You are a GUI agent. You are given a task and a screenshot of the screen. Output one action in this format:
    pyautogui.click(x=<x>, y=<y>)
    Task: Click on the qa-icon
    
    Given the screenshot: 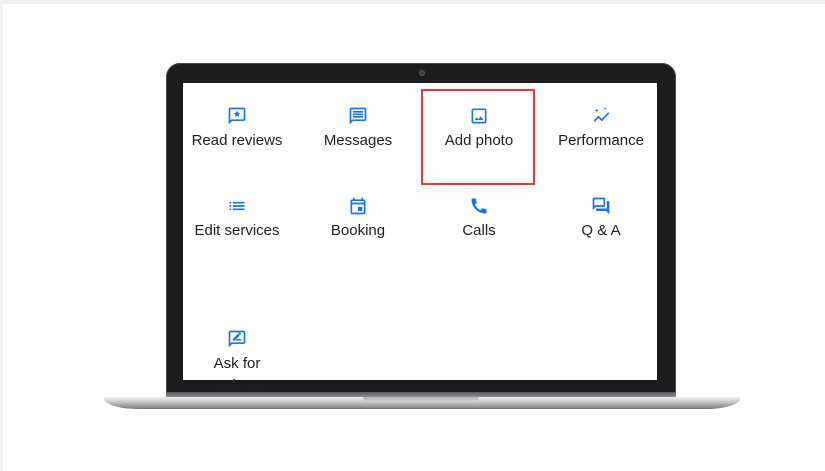 What is the action you would take?
    pyautogui.click(x=601, y=206)
    